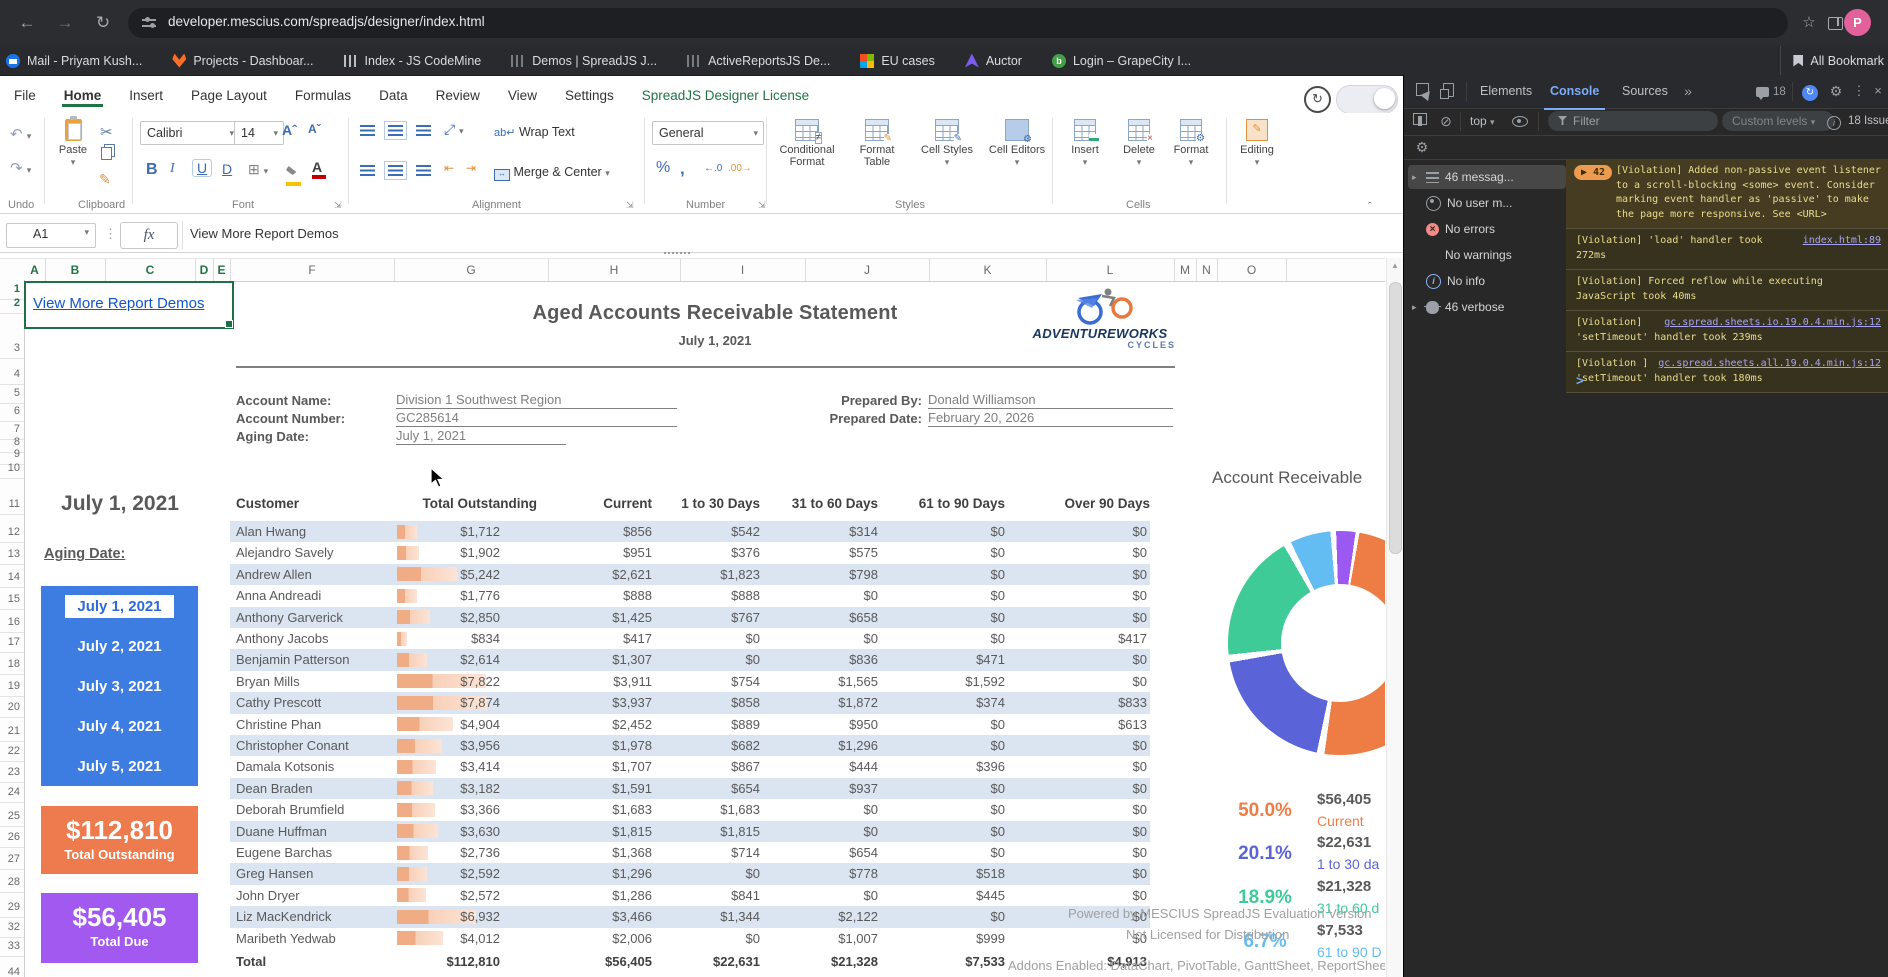 The width and height of the screenshot is (1888, 977). Describe the element at coordinates (445, 659) in the screenshot. I see `amount-cell: $2,614` at that location.